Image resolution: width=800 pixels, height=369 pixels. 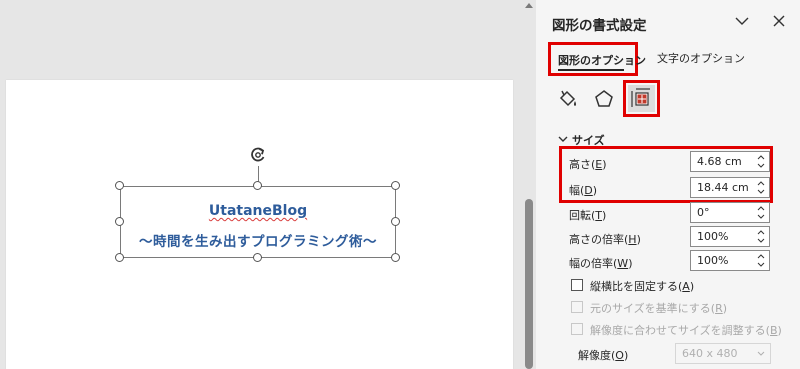 I want to click on shape-text-title: UtataneBlog, so click(x=258, y=211).